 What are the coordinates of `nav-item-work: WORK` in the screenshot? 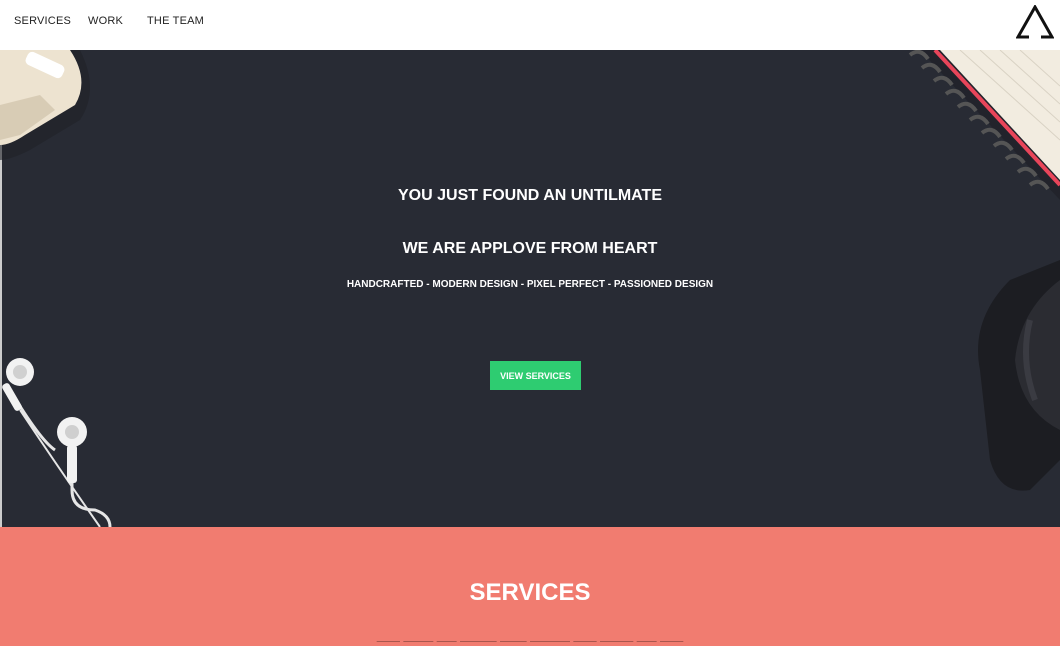 It's located at (105, 21).